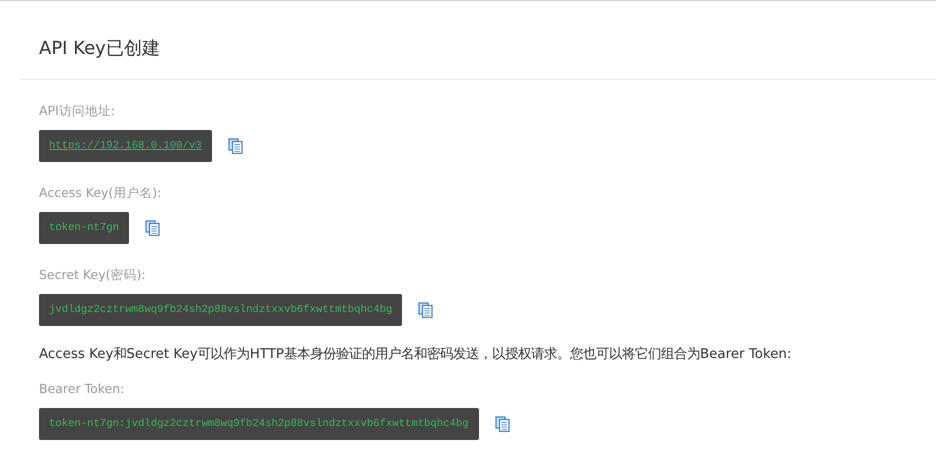 The height and width of the screenshot is (452, 941). What do you see at coordinates (99, 49) in the screenshot?
I see `page-title: API Key已创建` at bounding box center [99, 49].